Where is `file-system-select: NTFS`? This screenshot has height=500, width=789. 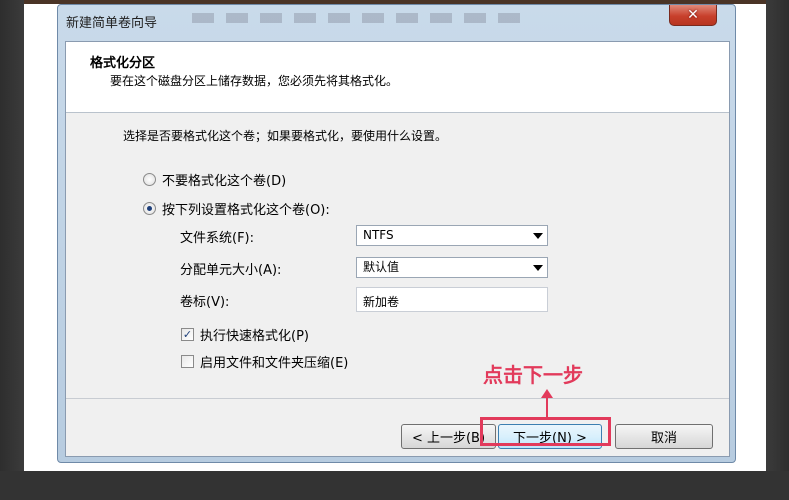 file-system-select: NTFS is located at coordinates (452, 235).